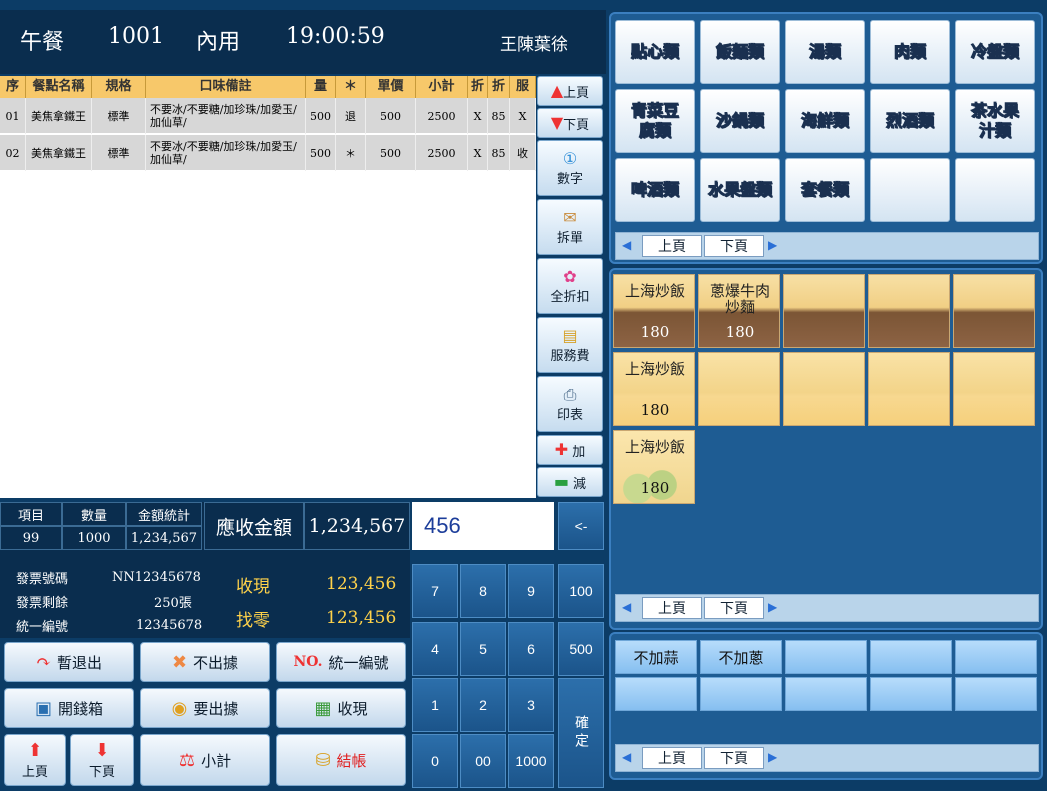 The image size is (1047, 791). I want to click on category-button: 水果盤類, so click(740, 190).